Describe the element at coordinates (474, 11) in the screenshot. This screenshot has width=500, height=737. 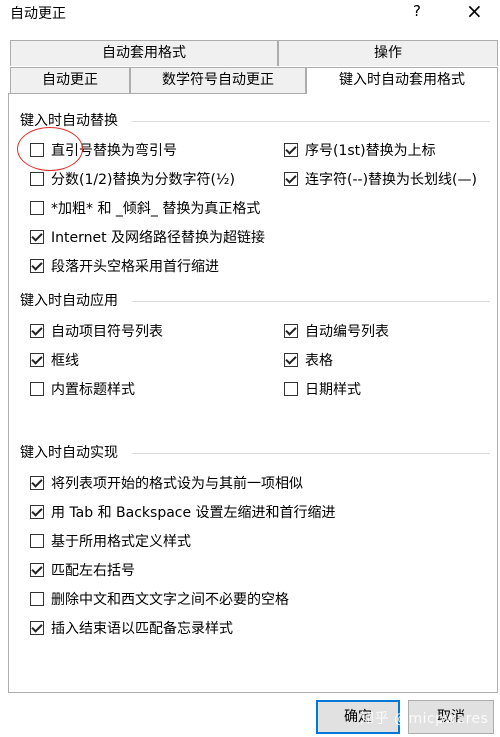
I see `close-icon: ×` at that location.